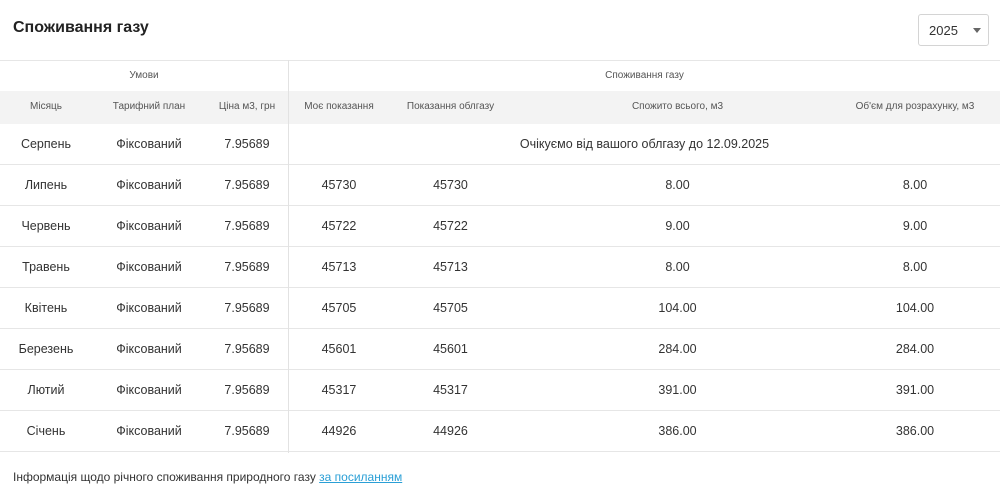 This screenshot has height=499, width=1000. Describe the element at coordinates (360, 477) in the screenshot. I see `footer-link: за посиланням` at that location.